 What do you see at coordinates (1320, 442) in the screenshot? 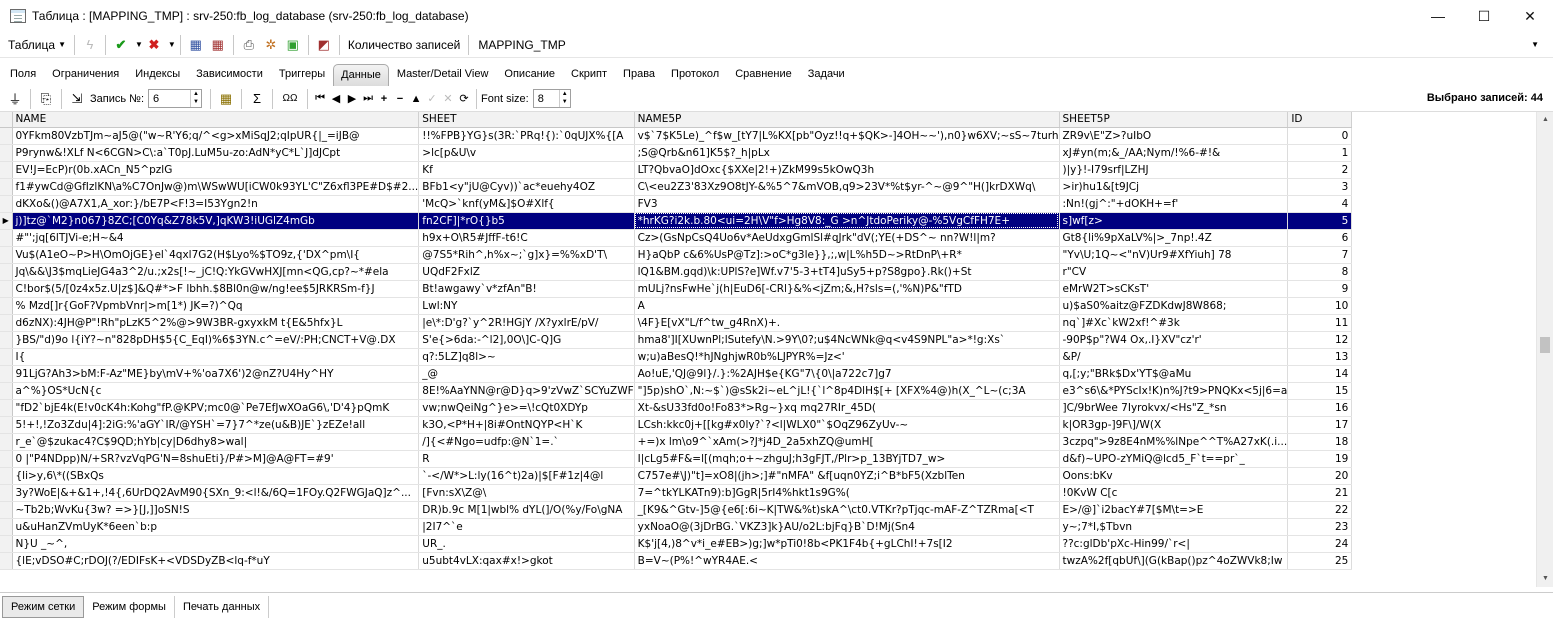
I see `cell-id: 18` at bounding box center [1320, 442].